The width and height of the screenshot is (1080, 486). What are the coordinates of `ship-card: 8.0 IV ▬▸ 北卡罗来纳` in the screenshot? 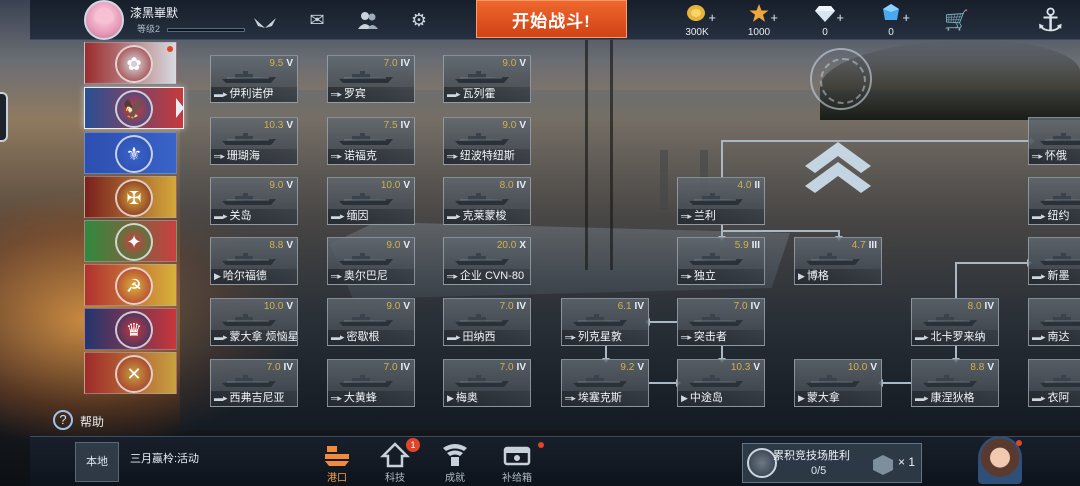 It's located at (955, 322).